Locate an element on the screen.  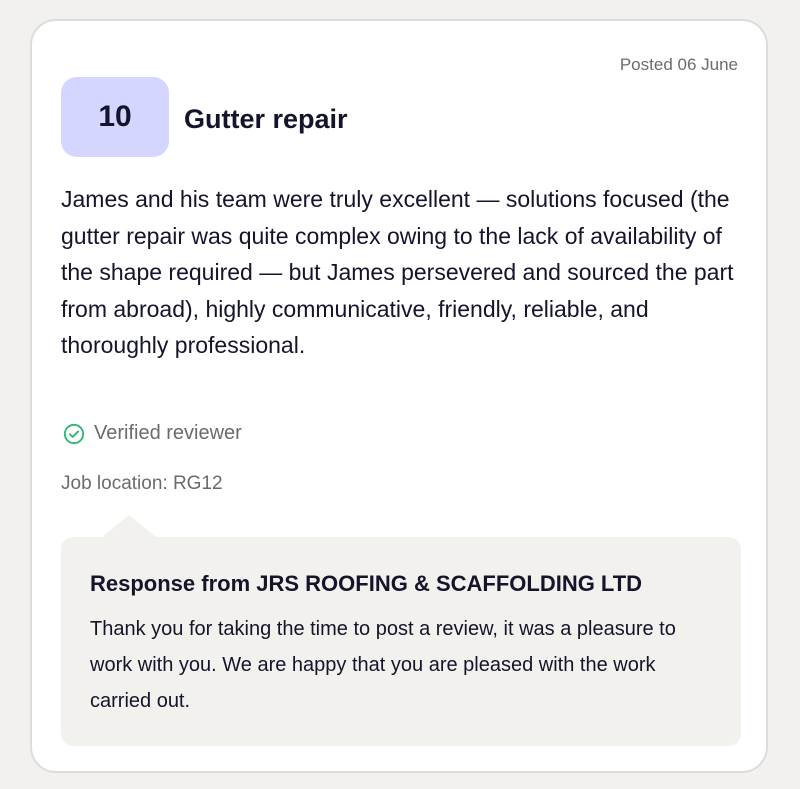
verified-label: Verified reviewer is located at coordinates (168, 433).